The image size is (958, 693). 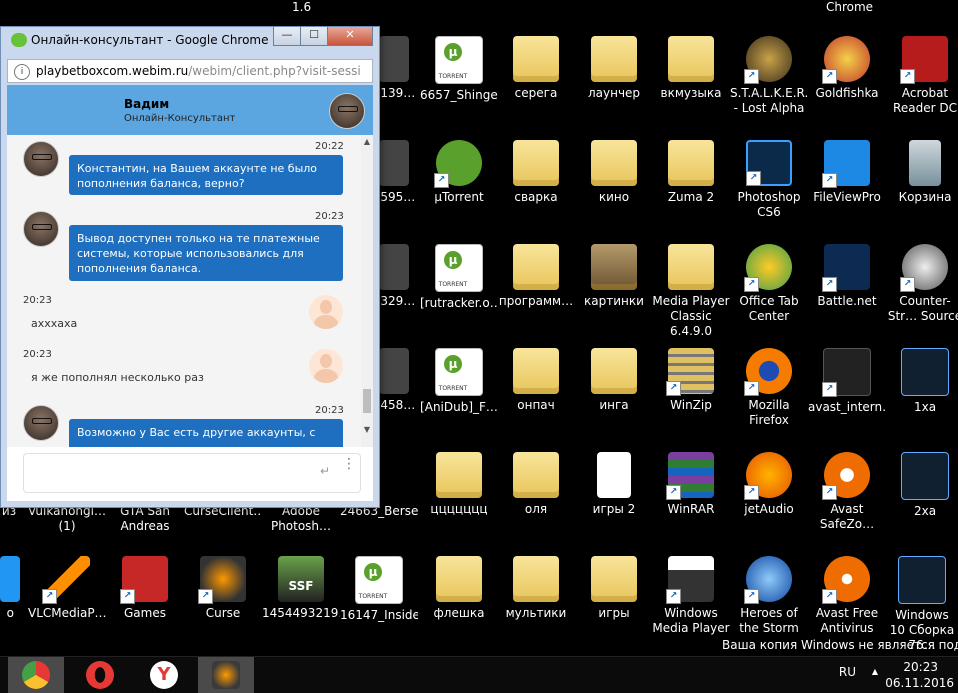 I want to click on taskbar-yandex-button: Y, so click(x=164, y=675).